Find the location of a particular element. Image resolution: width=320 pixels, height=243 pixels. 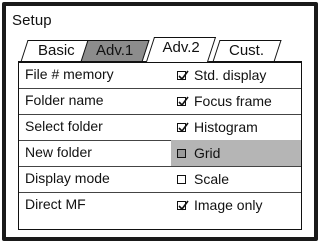

option-label: Focus frame is located at coordinates (233, 101).